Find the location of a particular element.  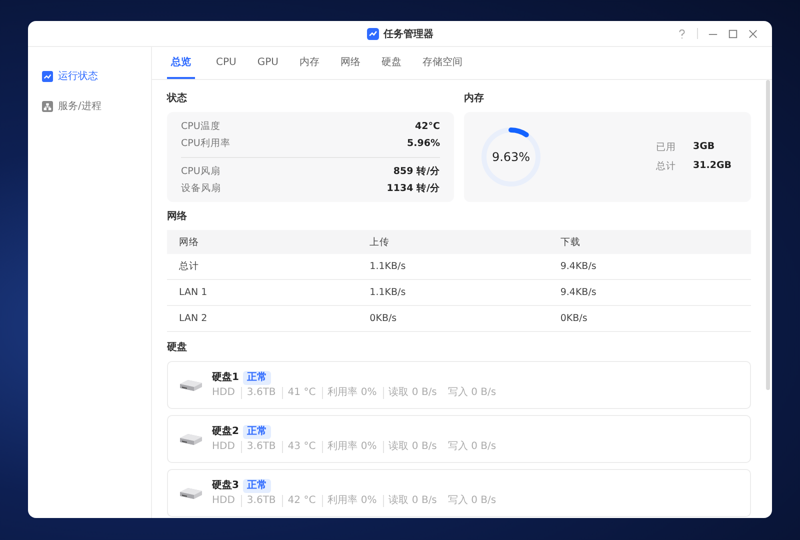

help-icon is located at coordinates (682, 33).